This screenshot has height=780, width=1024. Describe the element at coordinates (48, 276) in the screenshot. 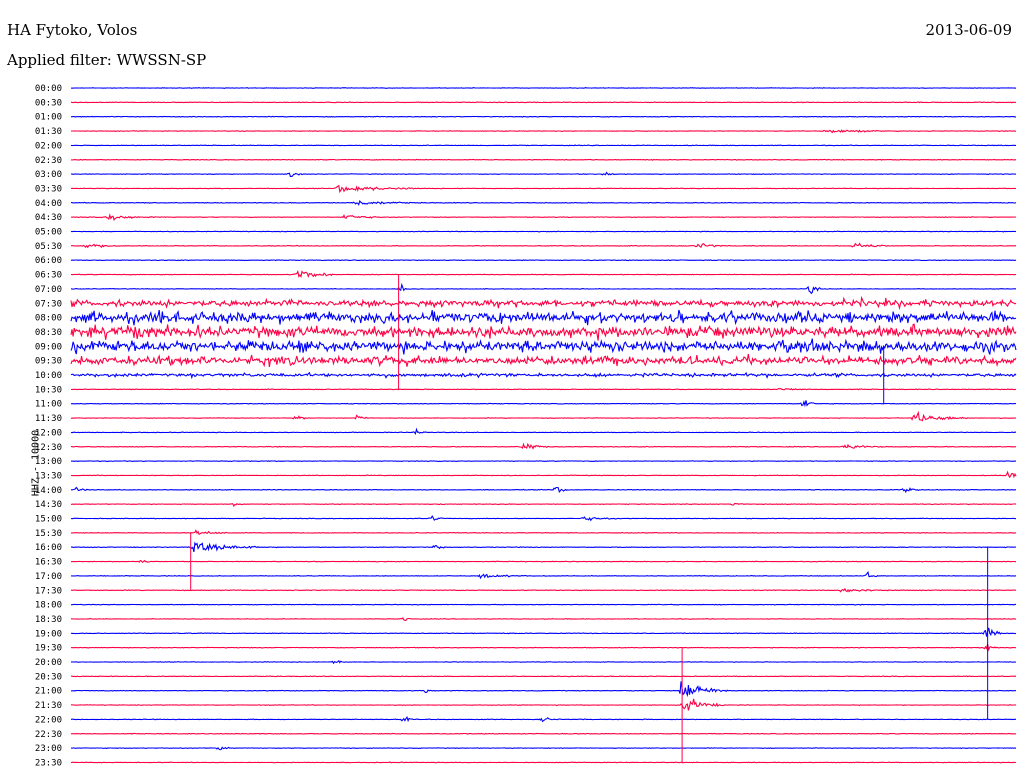

I see `row-label: 06:30` at that location.